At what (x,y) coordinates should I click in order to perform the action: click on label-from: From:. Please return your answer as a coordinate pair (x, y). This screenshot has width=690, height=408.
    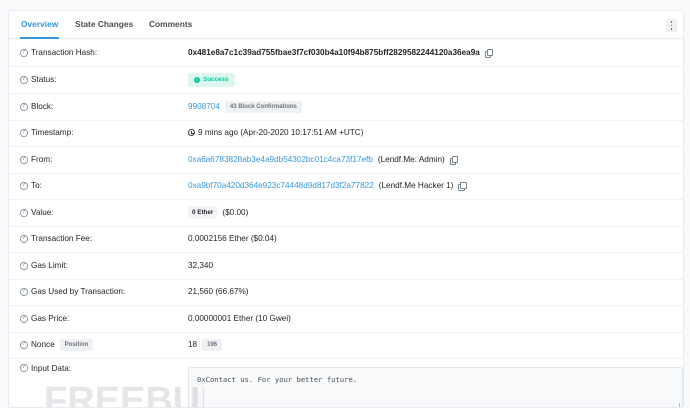
    Looking at the image, I should click on (42, 160).